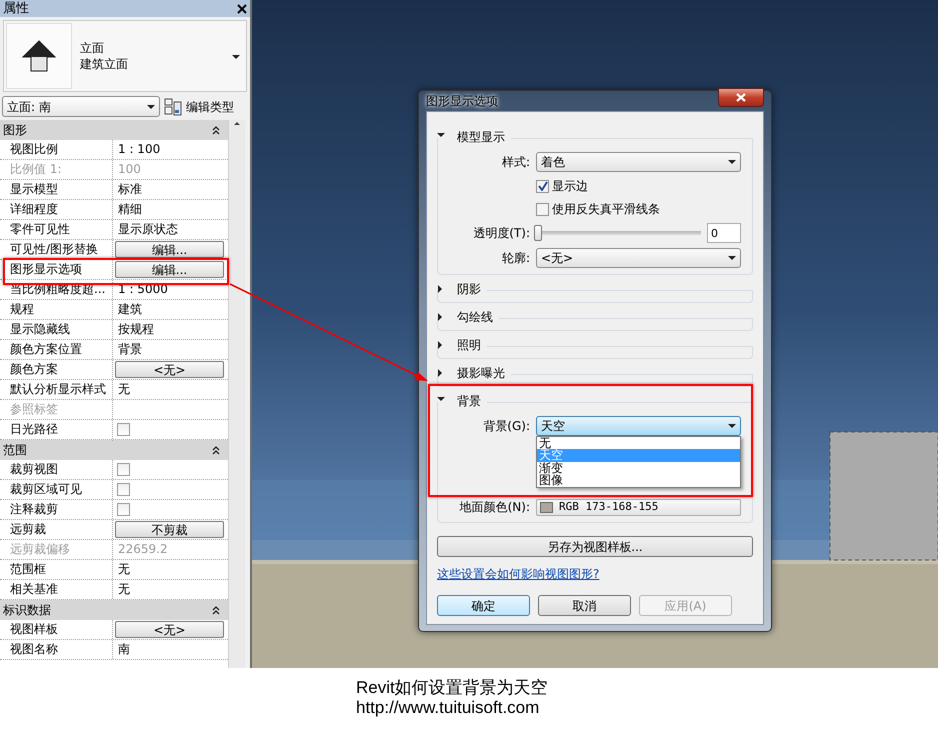 The width and height of the screenshot is (938, 732). What do you see at coordinates (638, 507) in the screenshot?
I see `color-picker: RGB 173-168-155` at bounding box center [638, 507].